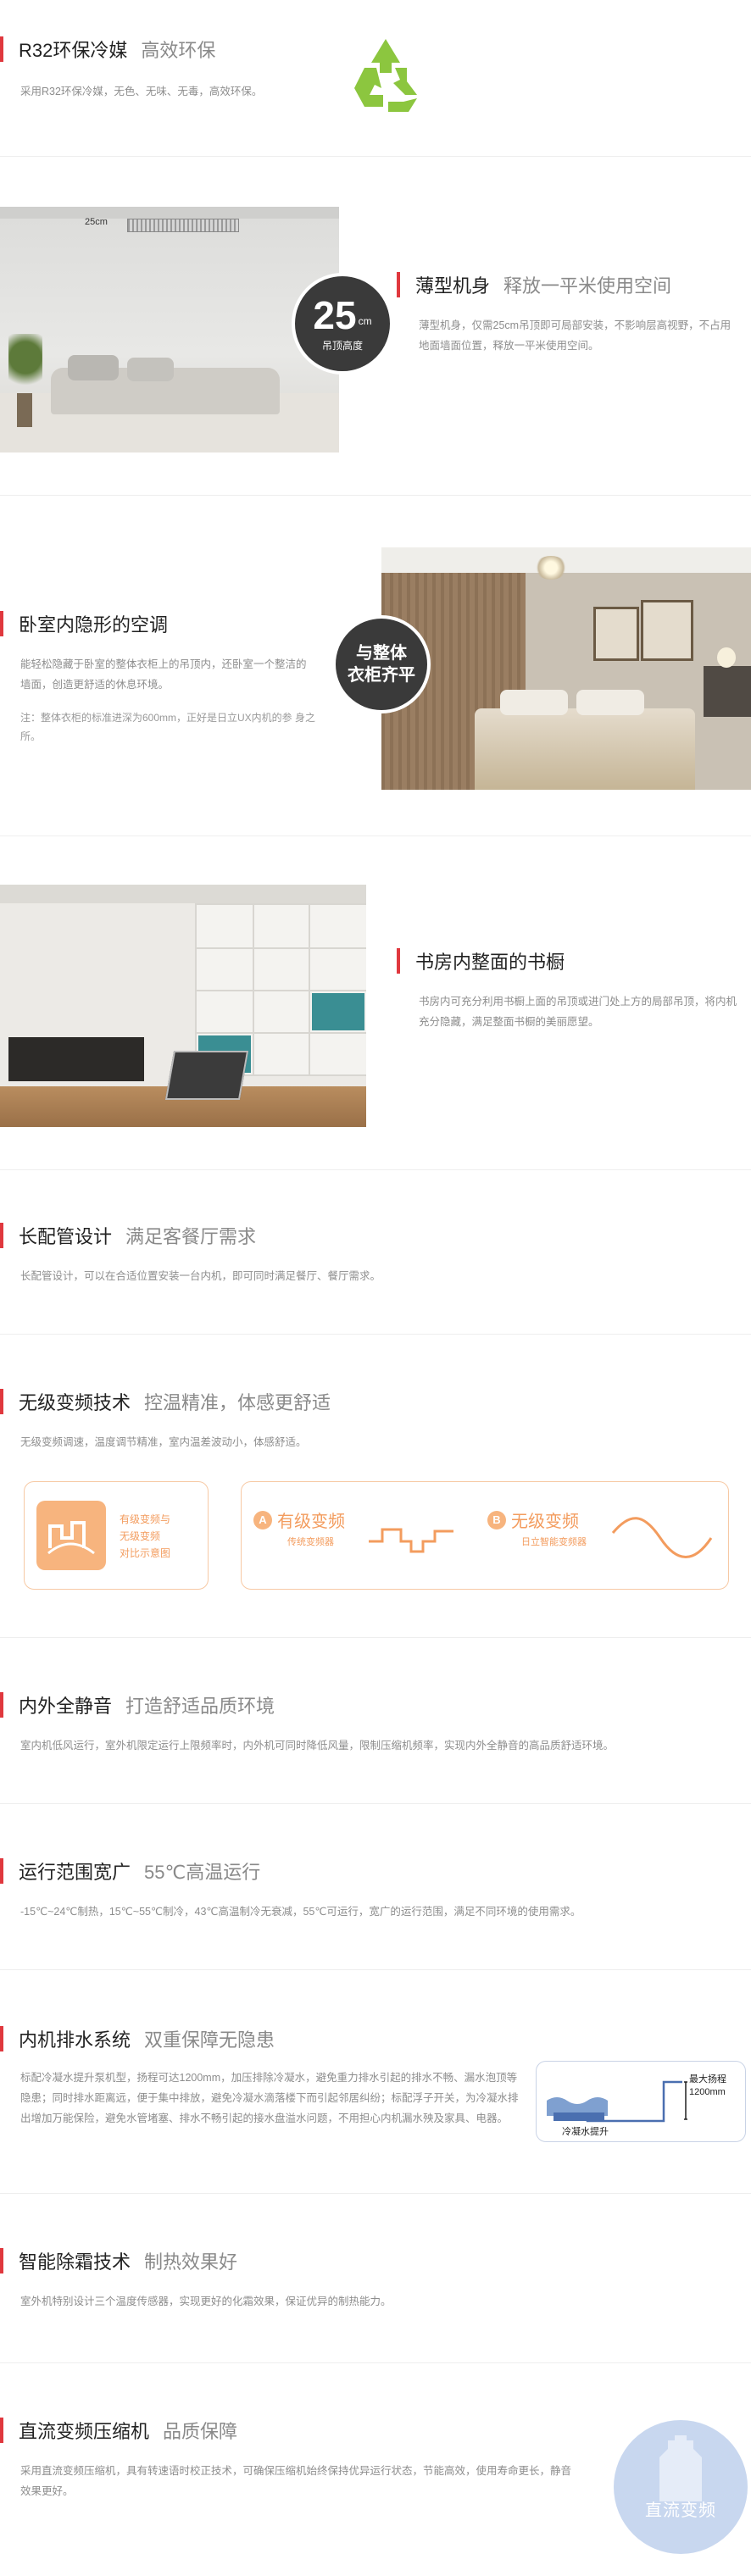  I want to click on drain-subtitle: 双重保障无隐患, so click(209, 2040).